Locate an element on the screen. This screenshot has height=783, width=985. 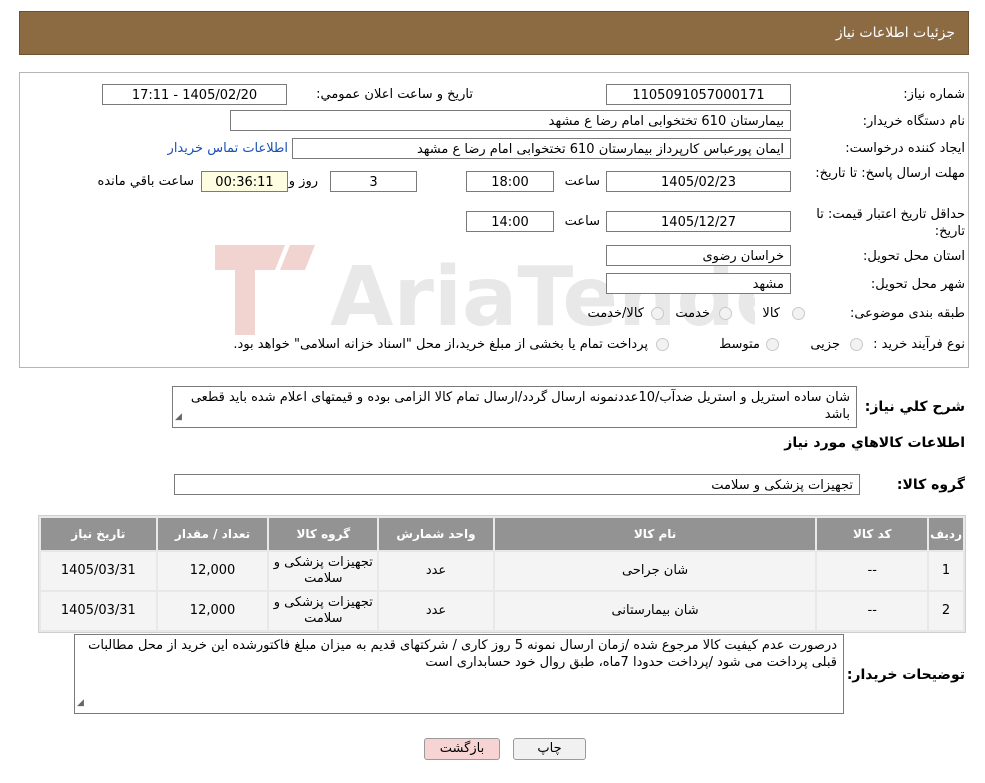
goods-section-title: اطلاعات کالاهاي مورد نیاز is located at coordinates (874, 443).